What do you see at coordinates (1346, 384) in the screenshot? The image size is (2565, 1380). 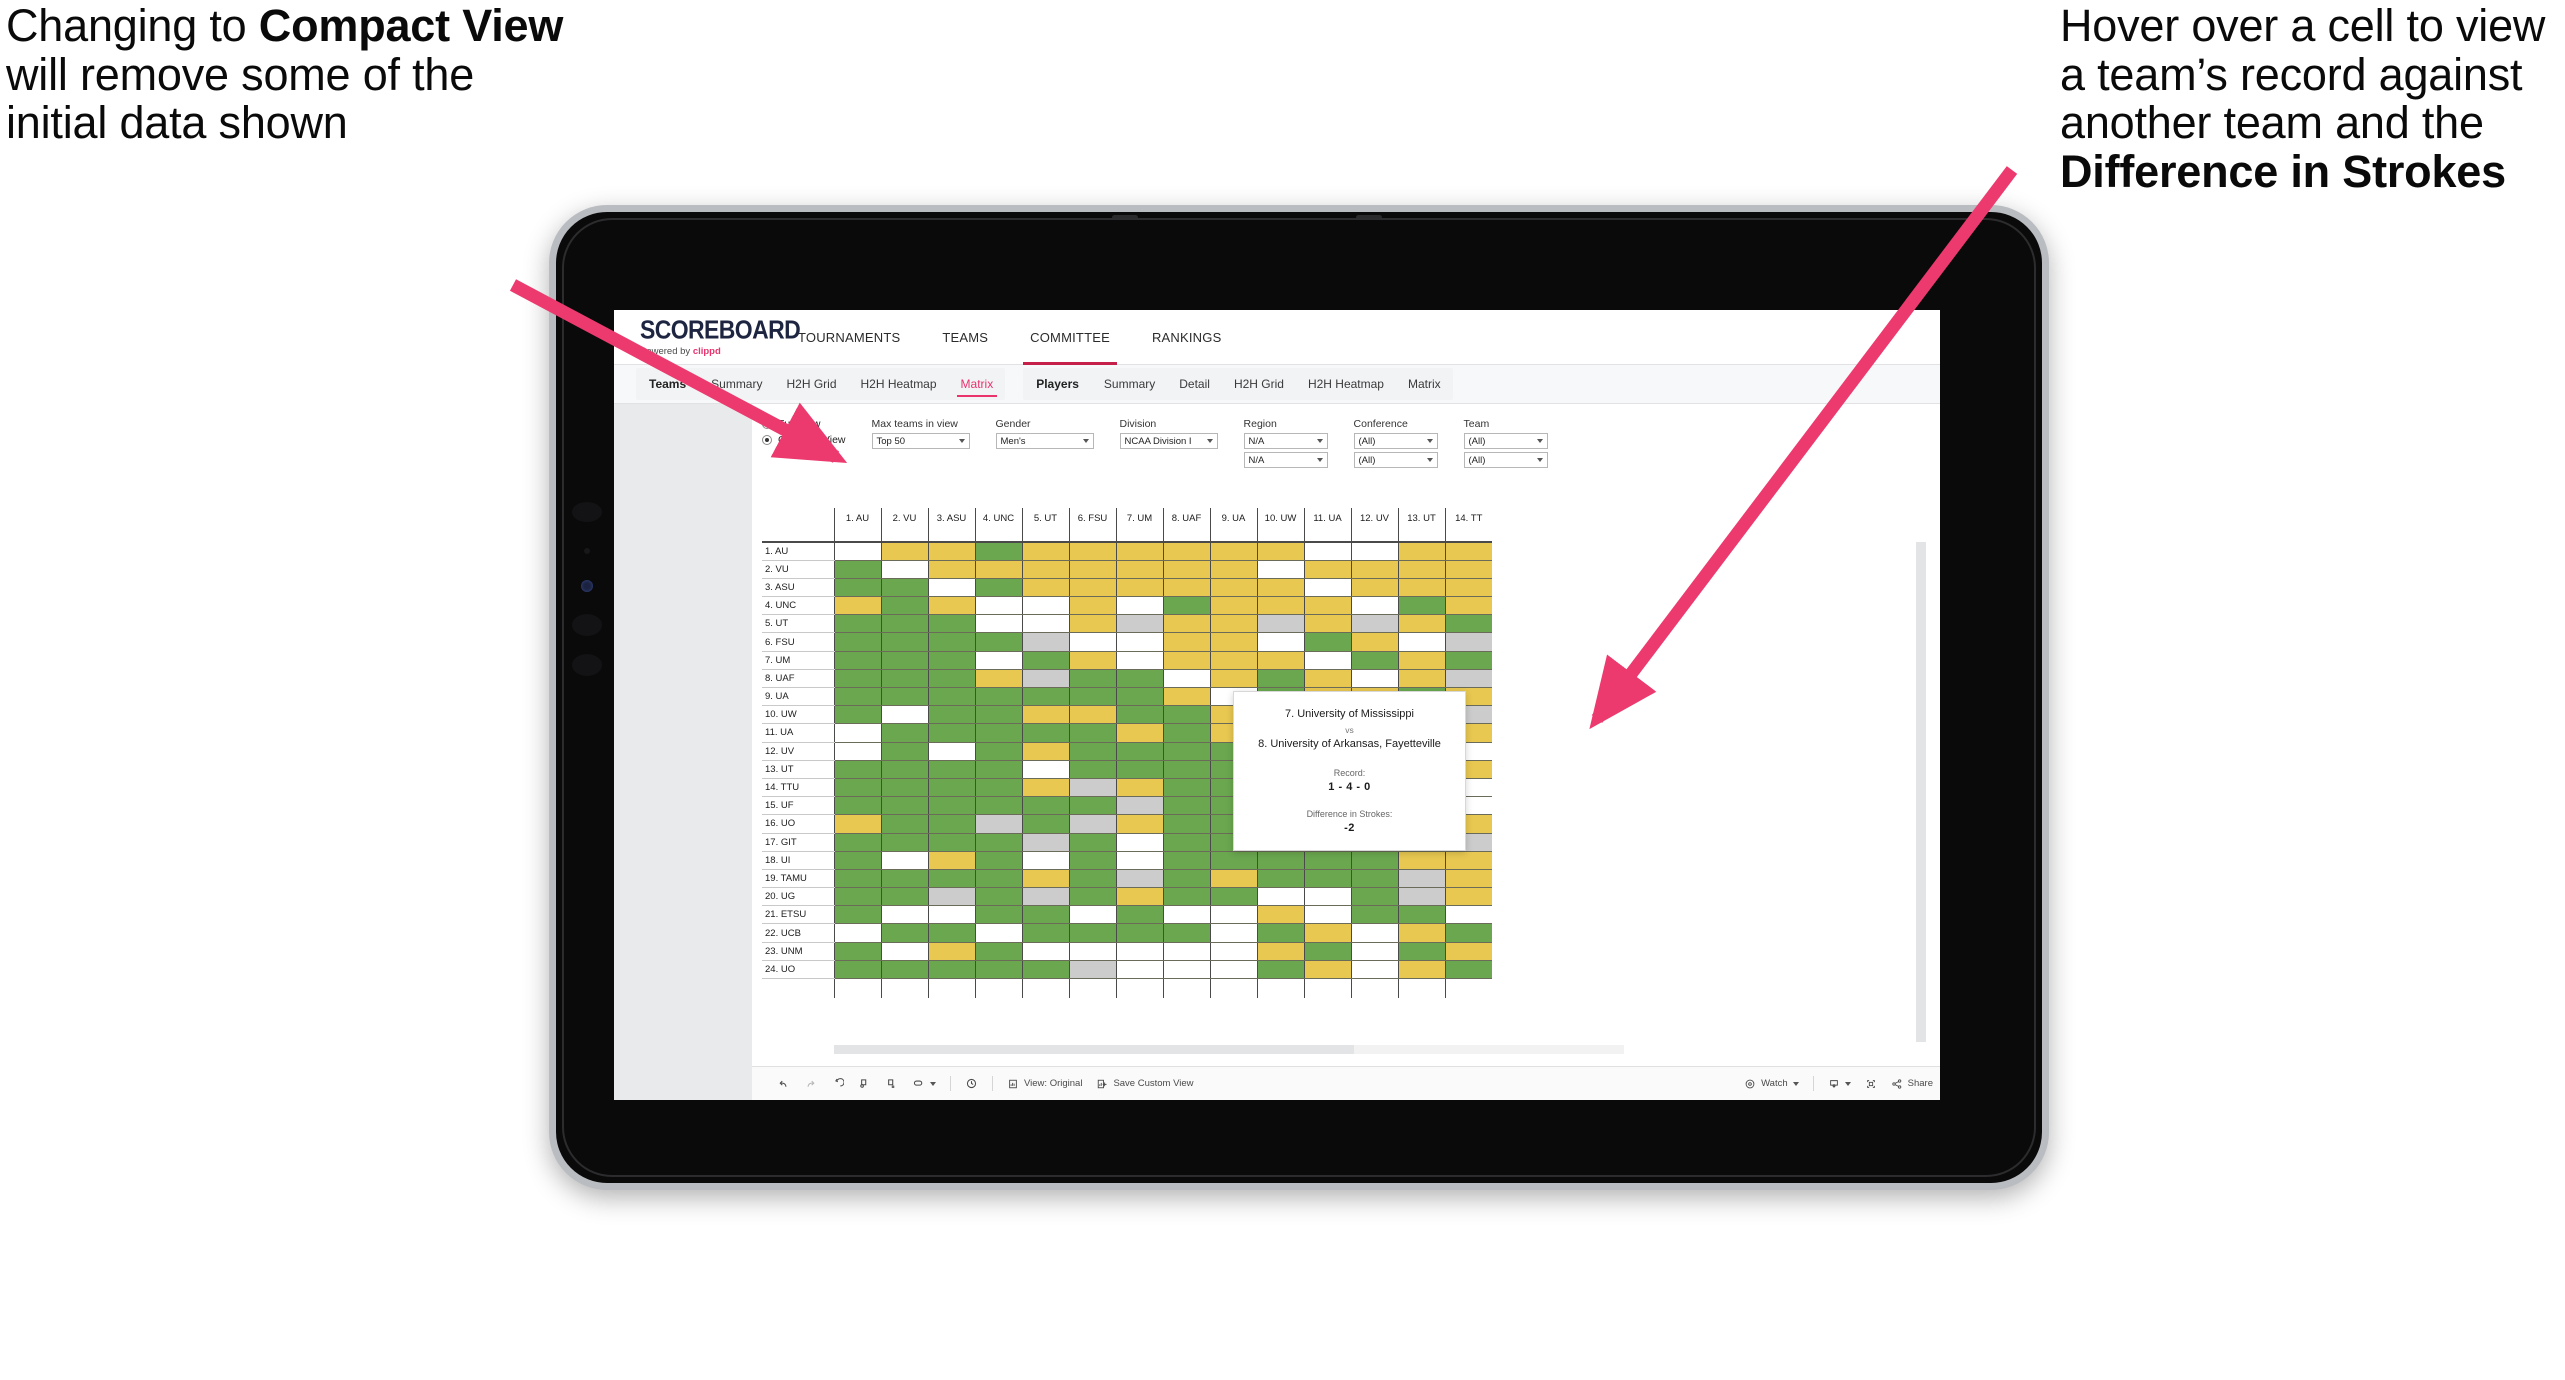 I see `tab-players-h2h-heatmap: H2H Heatmap` at bounding box center [1346, 384].